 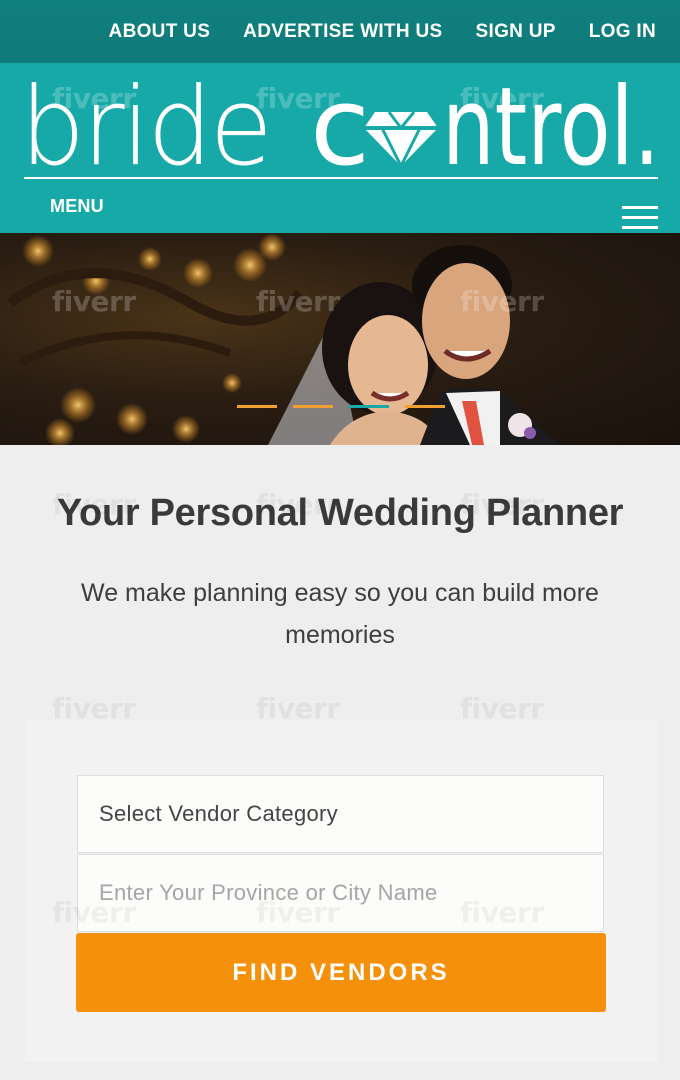 What do you see at coordinates (516, 32) in the screenshot?
I see `nav-link-sign-up: SIGN UP` at bounding box center [516, 32].